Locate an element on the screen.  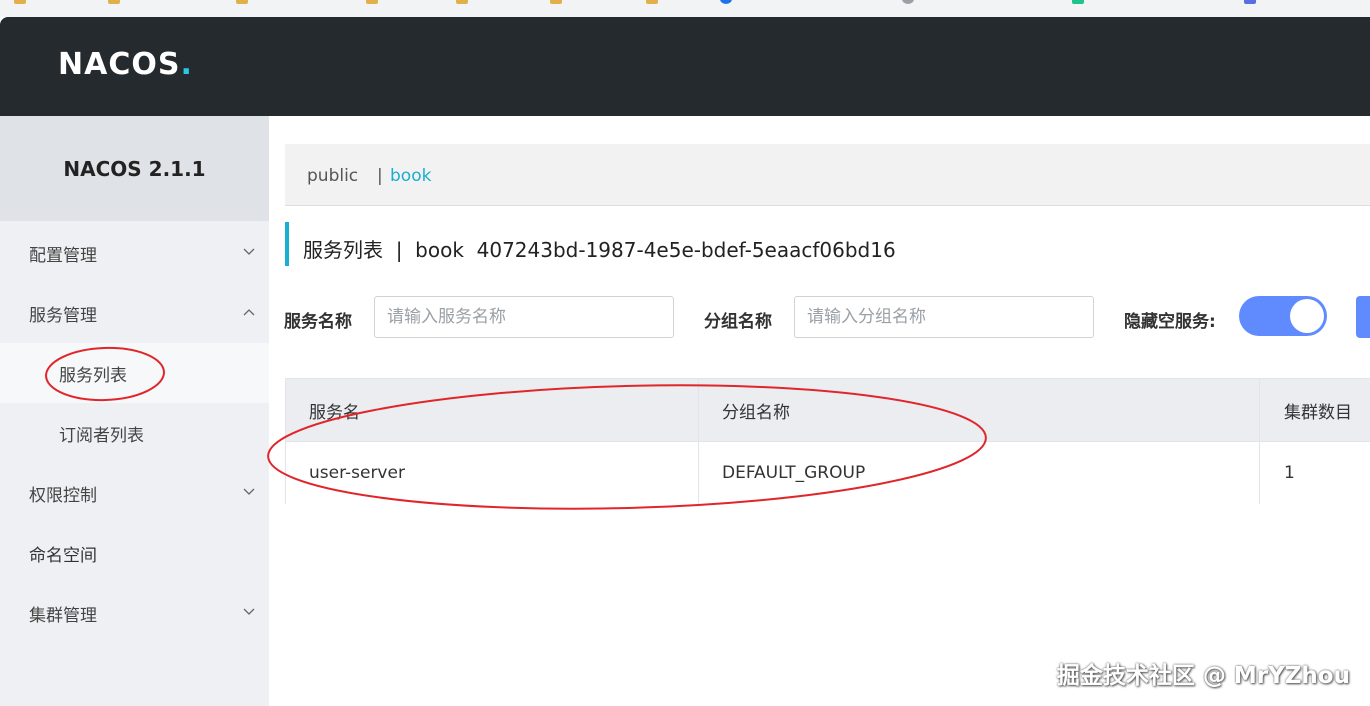
cell-service-name: user-server is located at coordinates (357, 473).